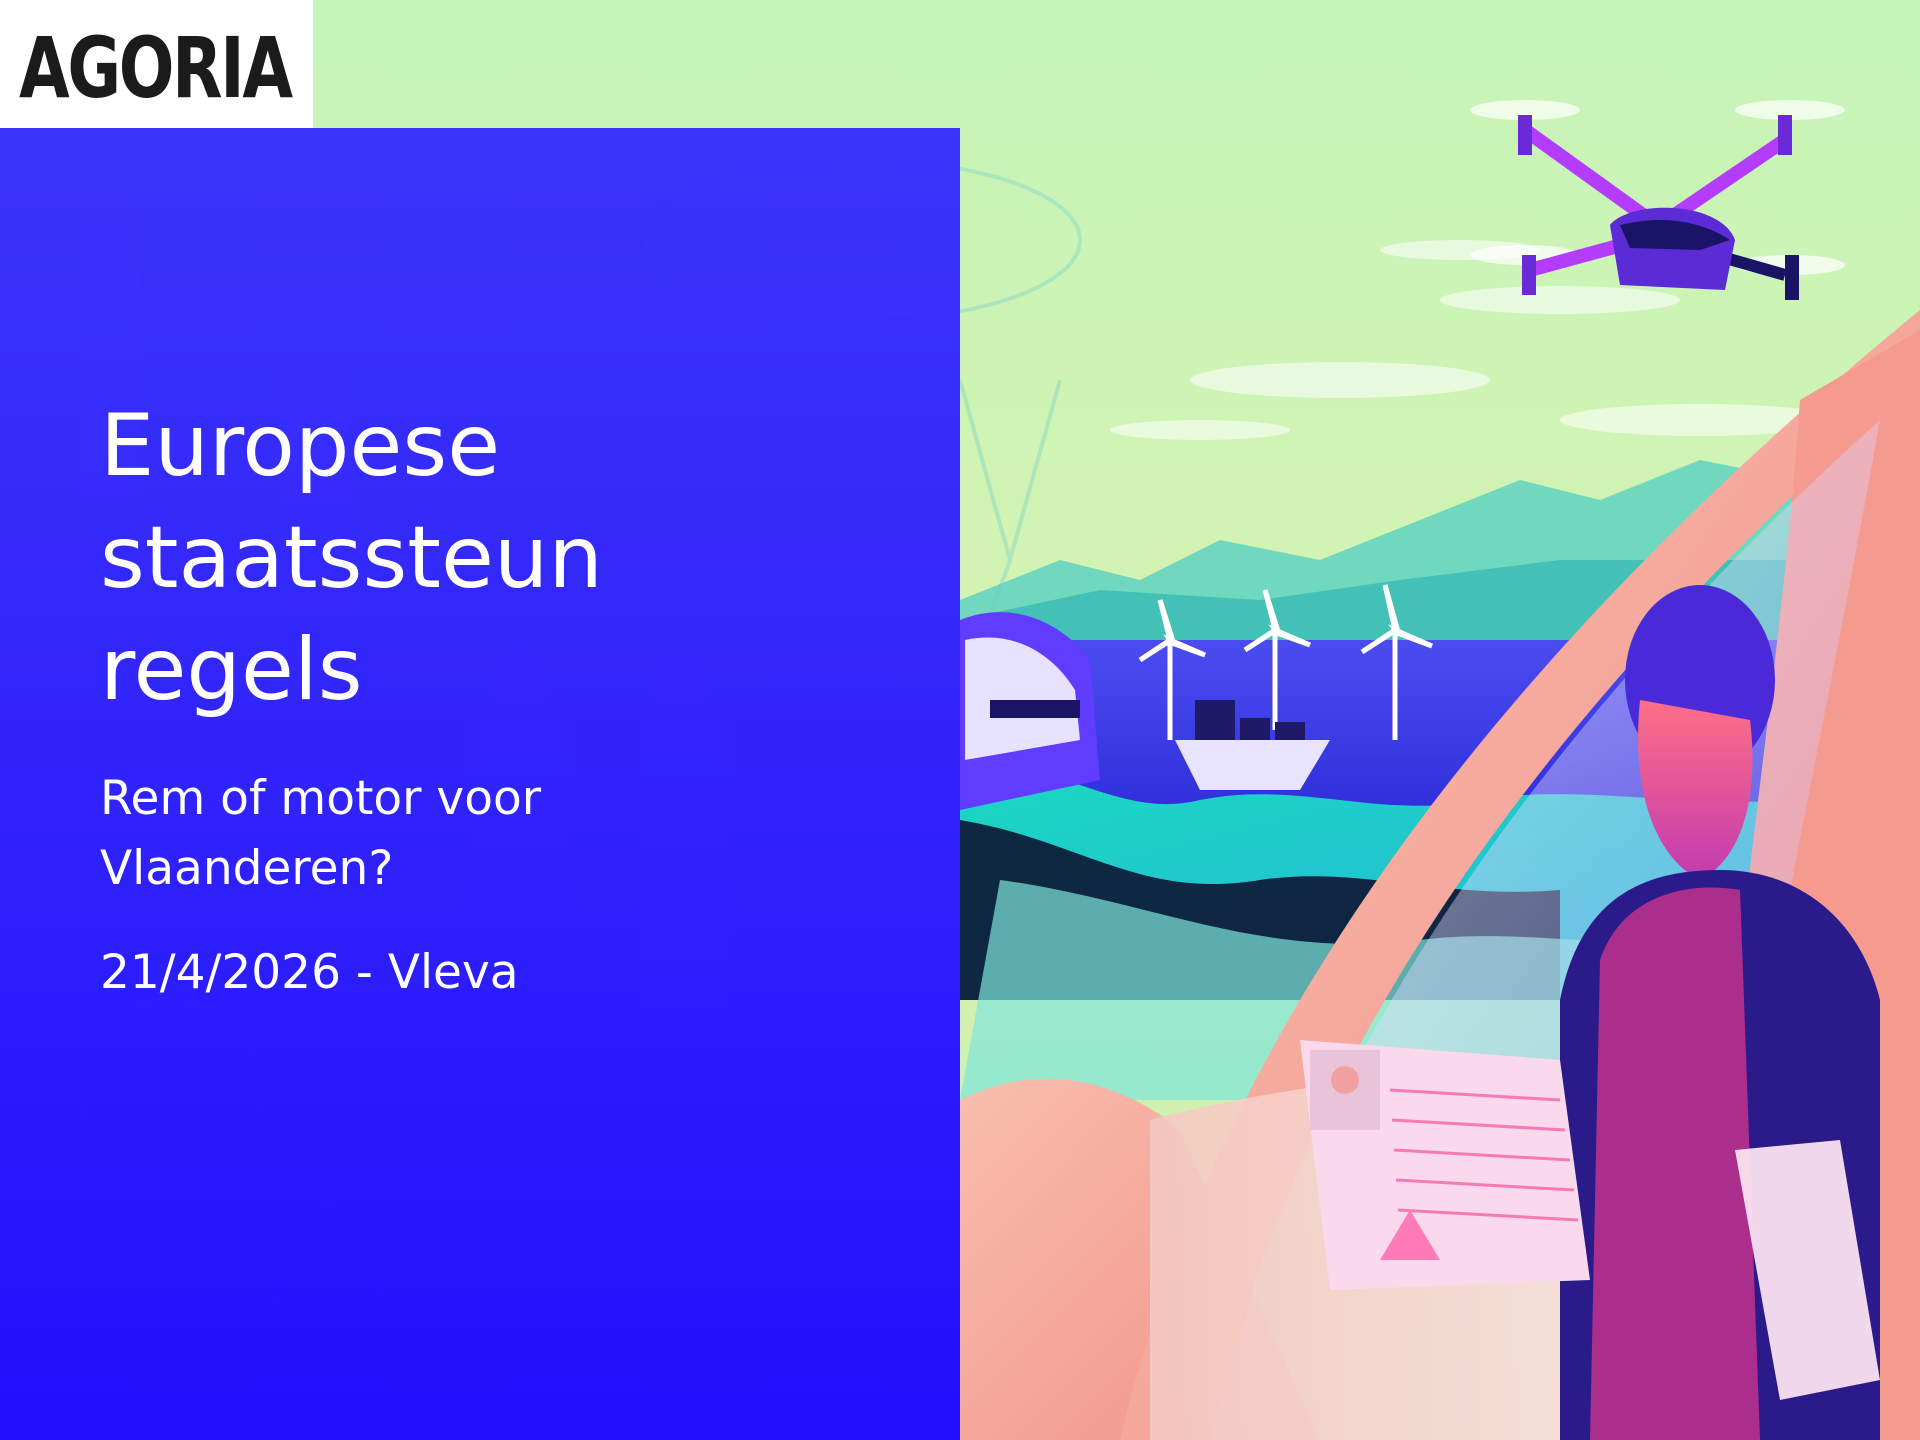  I want to click on logo-text: AGORIA, so click(156, 68).